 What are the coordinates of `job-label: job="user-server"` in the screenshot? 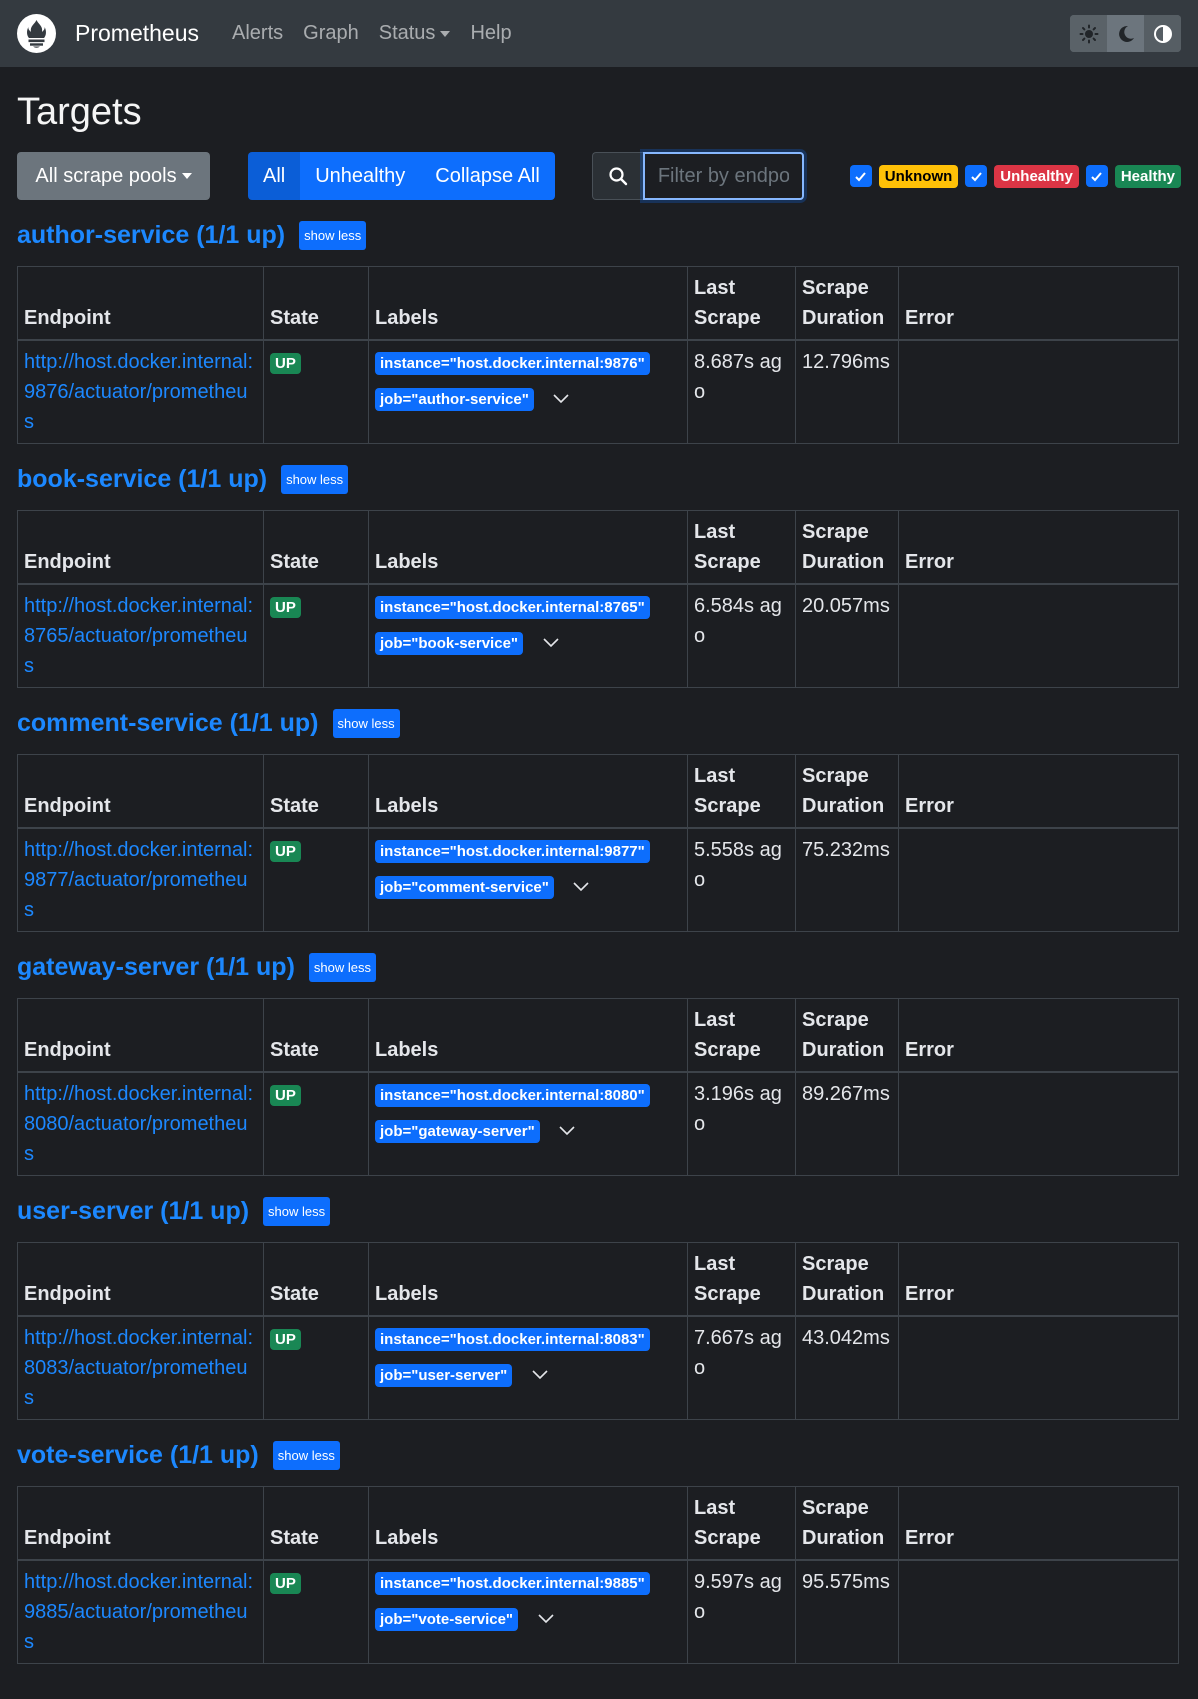 It's located at (444, 1375).